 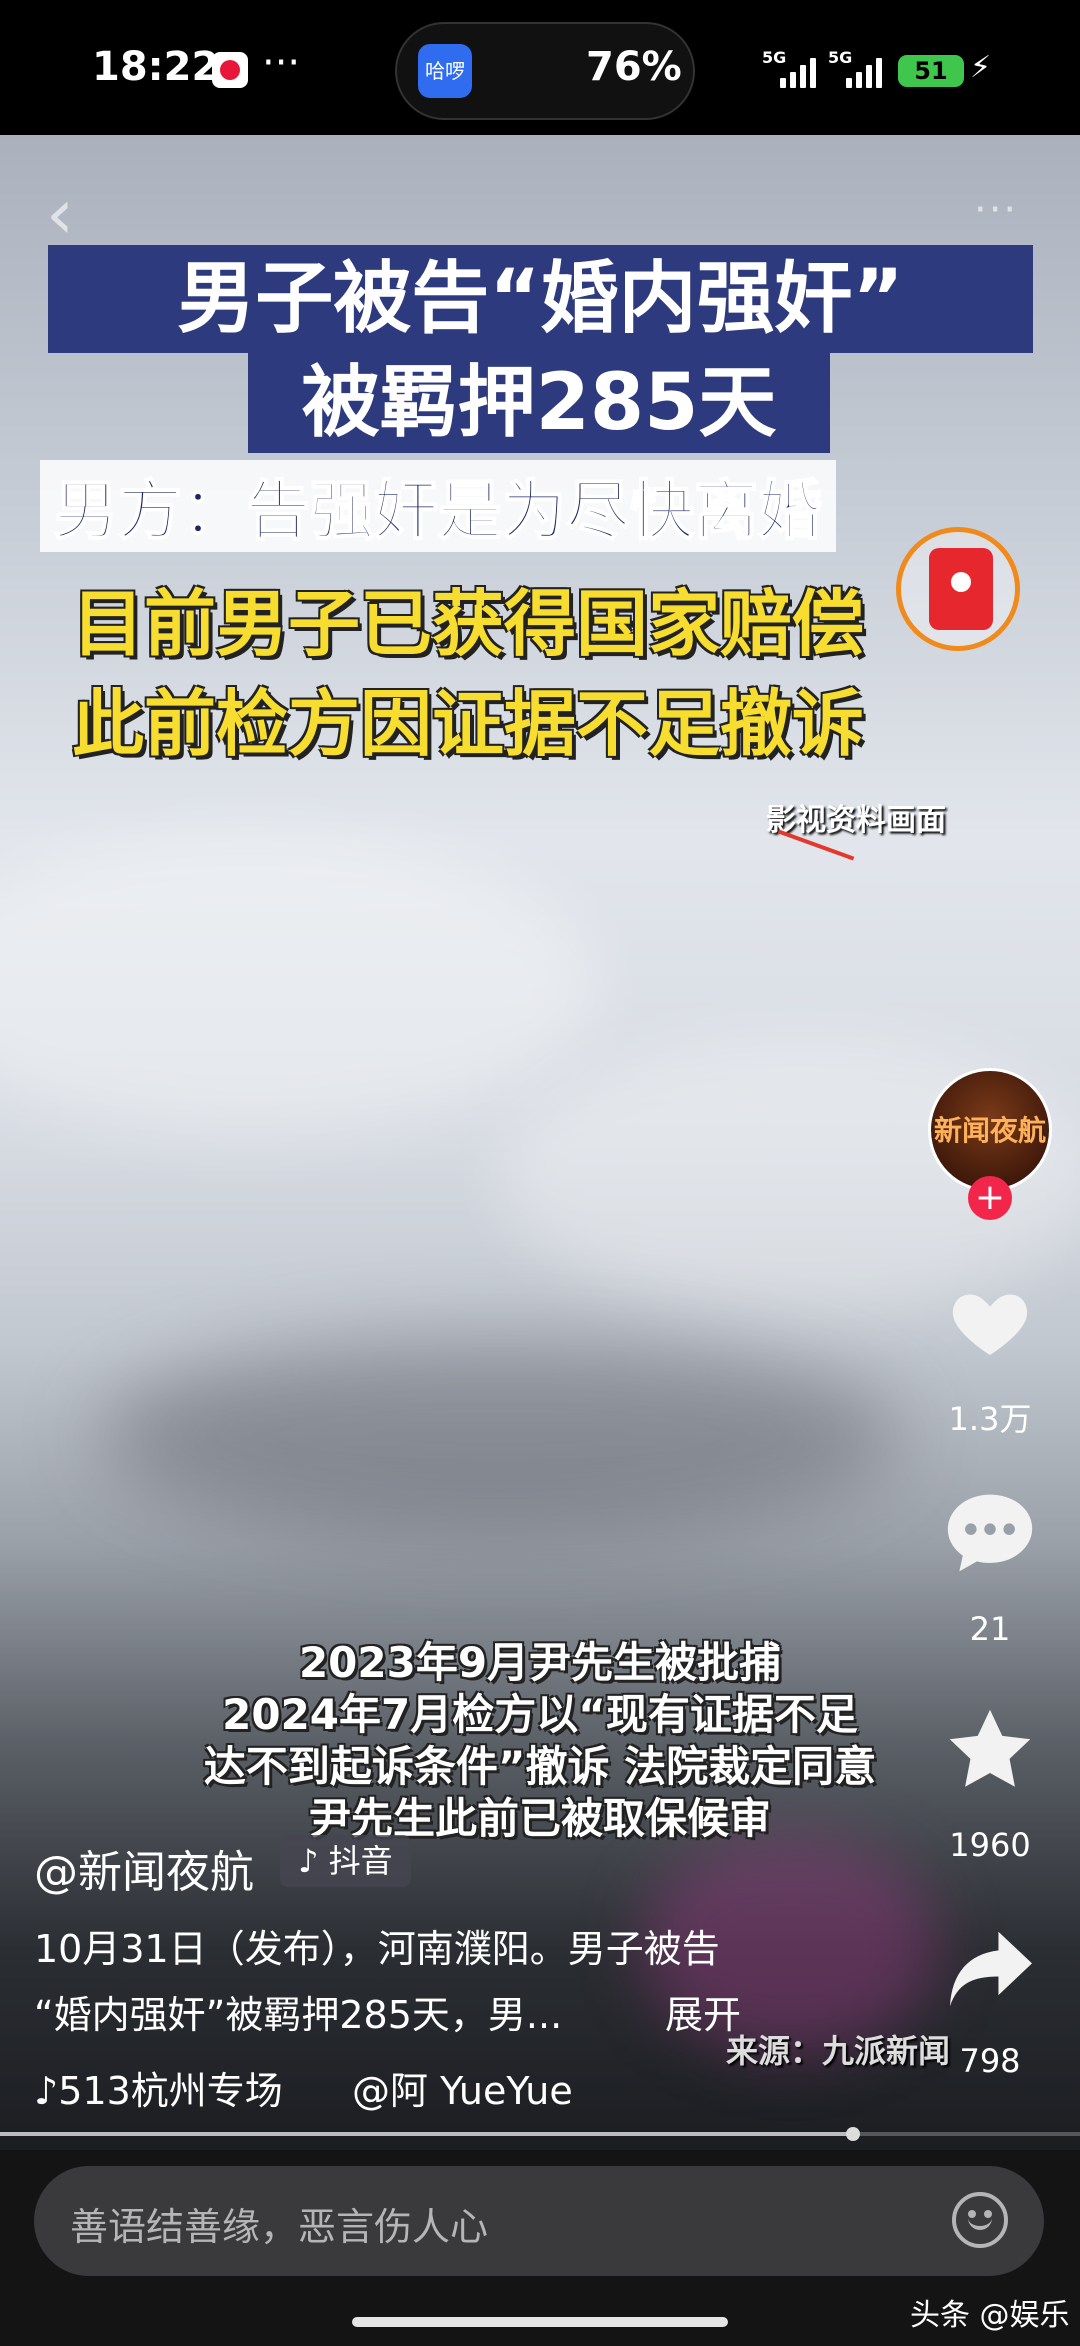 I want to click on like-count: 1.3万, so click(x=990, y=1419).